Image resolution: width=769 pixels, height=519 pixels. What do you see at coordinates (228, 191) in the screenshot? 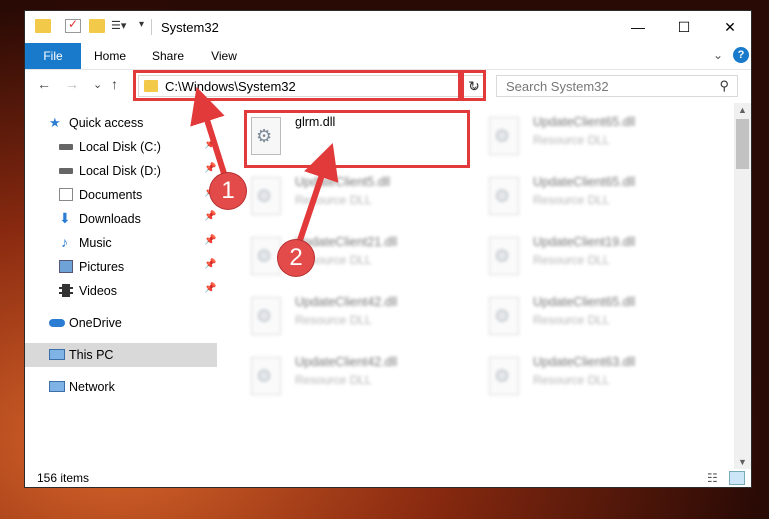
I see `step-1-badge: 1` at bounding box center [228, 191].